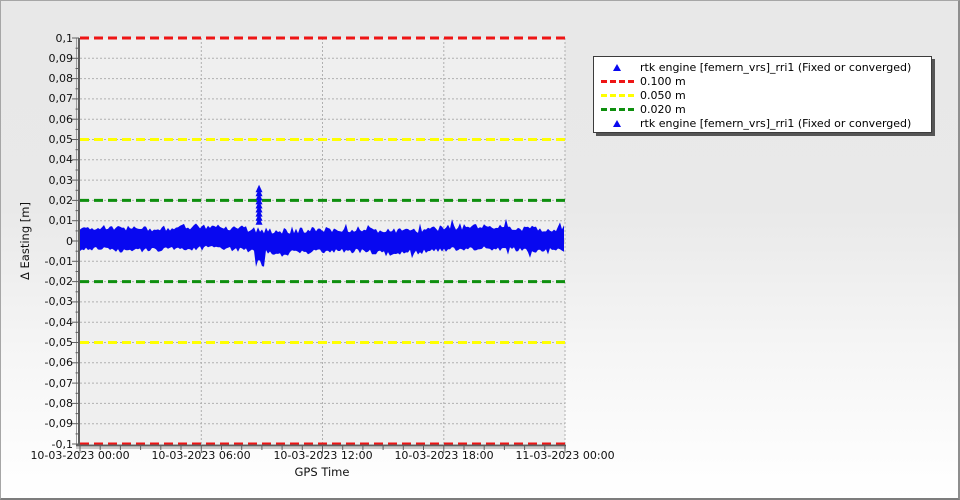  Describe the element at coordinates (58, 383) in the screenshot. I see `y-tick-label: -0,07` at that location.